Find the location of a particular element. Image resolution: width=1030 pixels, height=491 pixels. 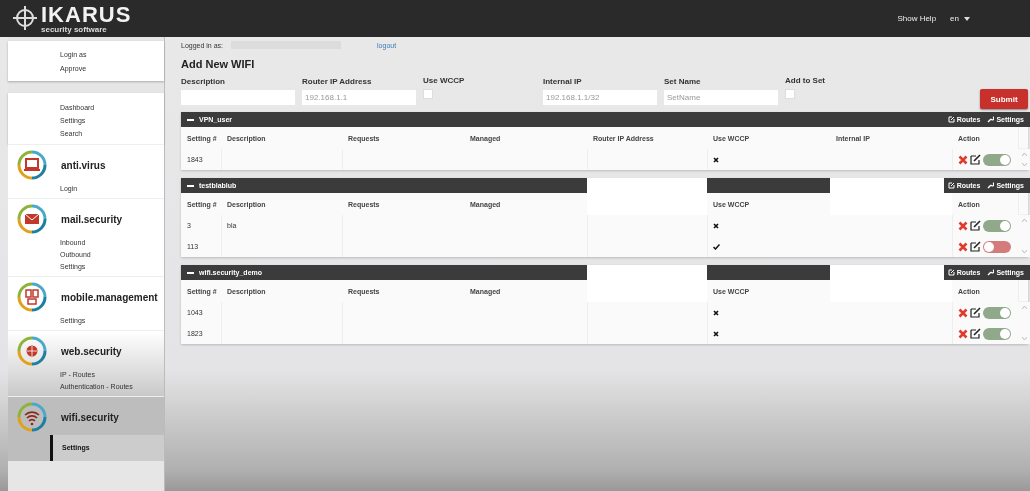

logo-subtitle: security software is located at coordinates (74, 29).